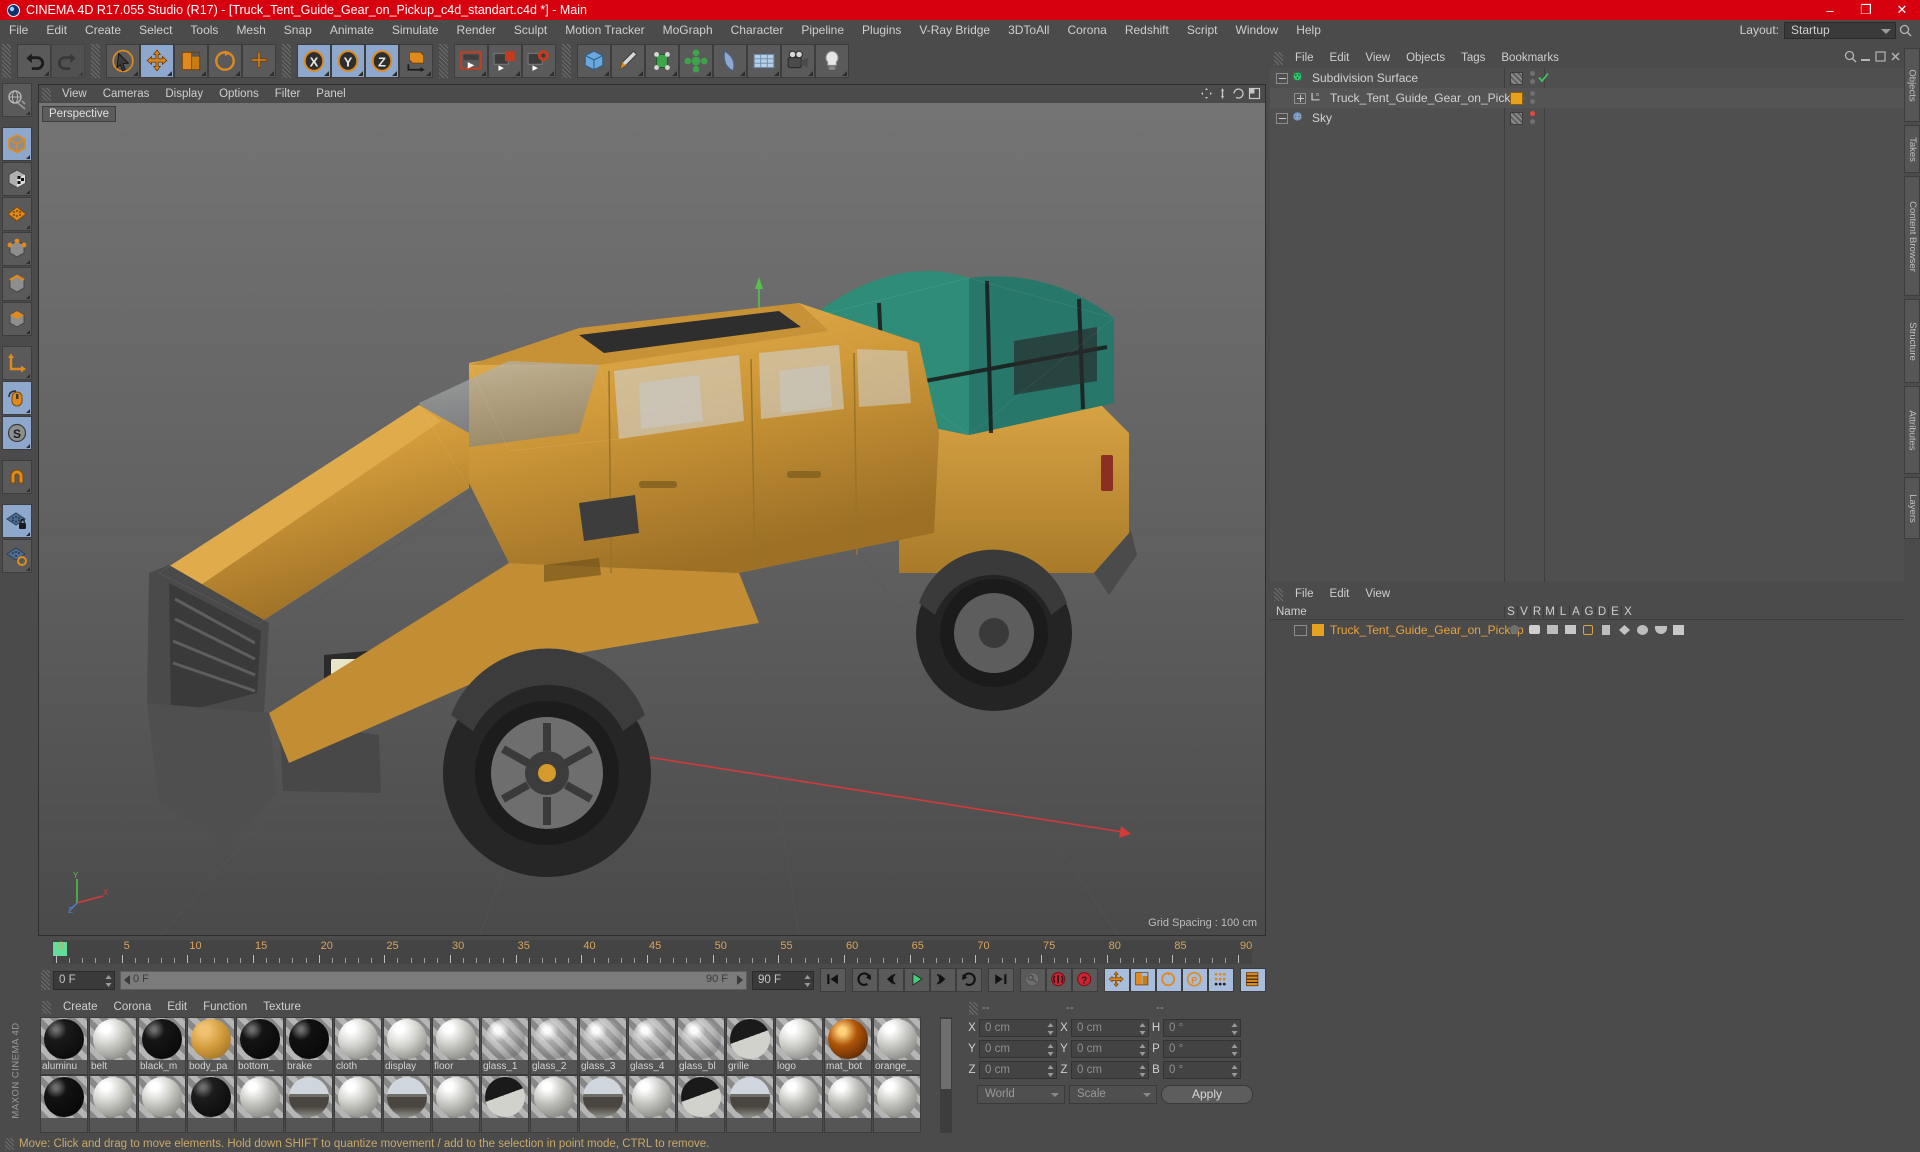 The width and height of the screenshot is (1920, 1152). I want to click on edge-mode-button, so click(17, 284).